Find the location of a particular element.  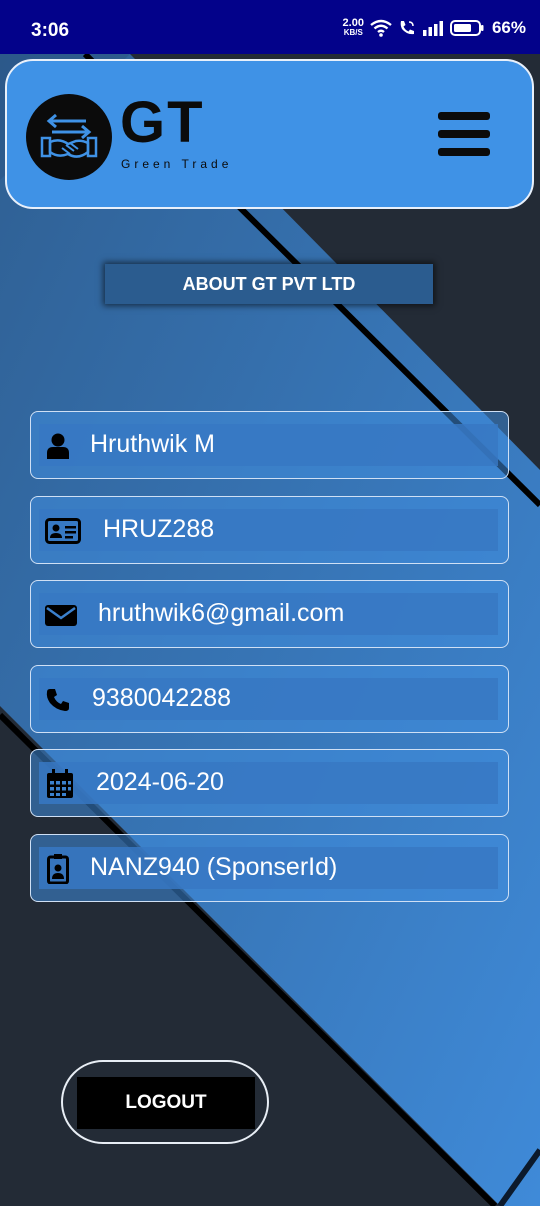

signal-icon is located at coordinates (432, 28).